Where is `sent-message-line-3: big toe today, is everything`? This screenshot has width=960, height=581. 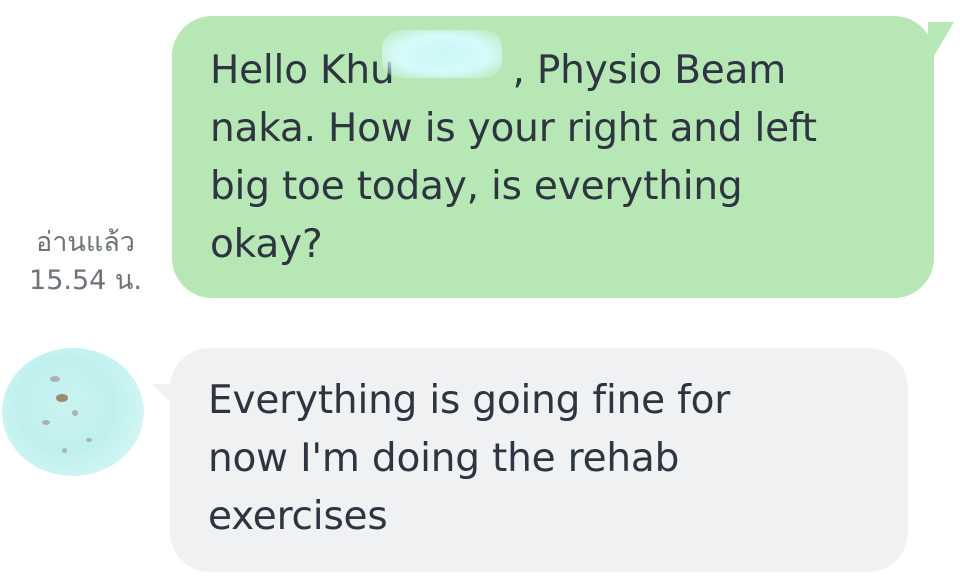 sent-message-line-3: big toe today, is everything is located at coordinates (476, 186).